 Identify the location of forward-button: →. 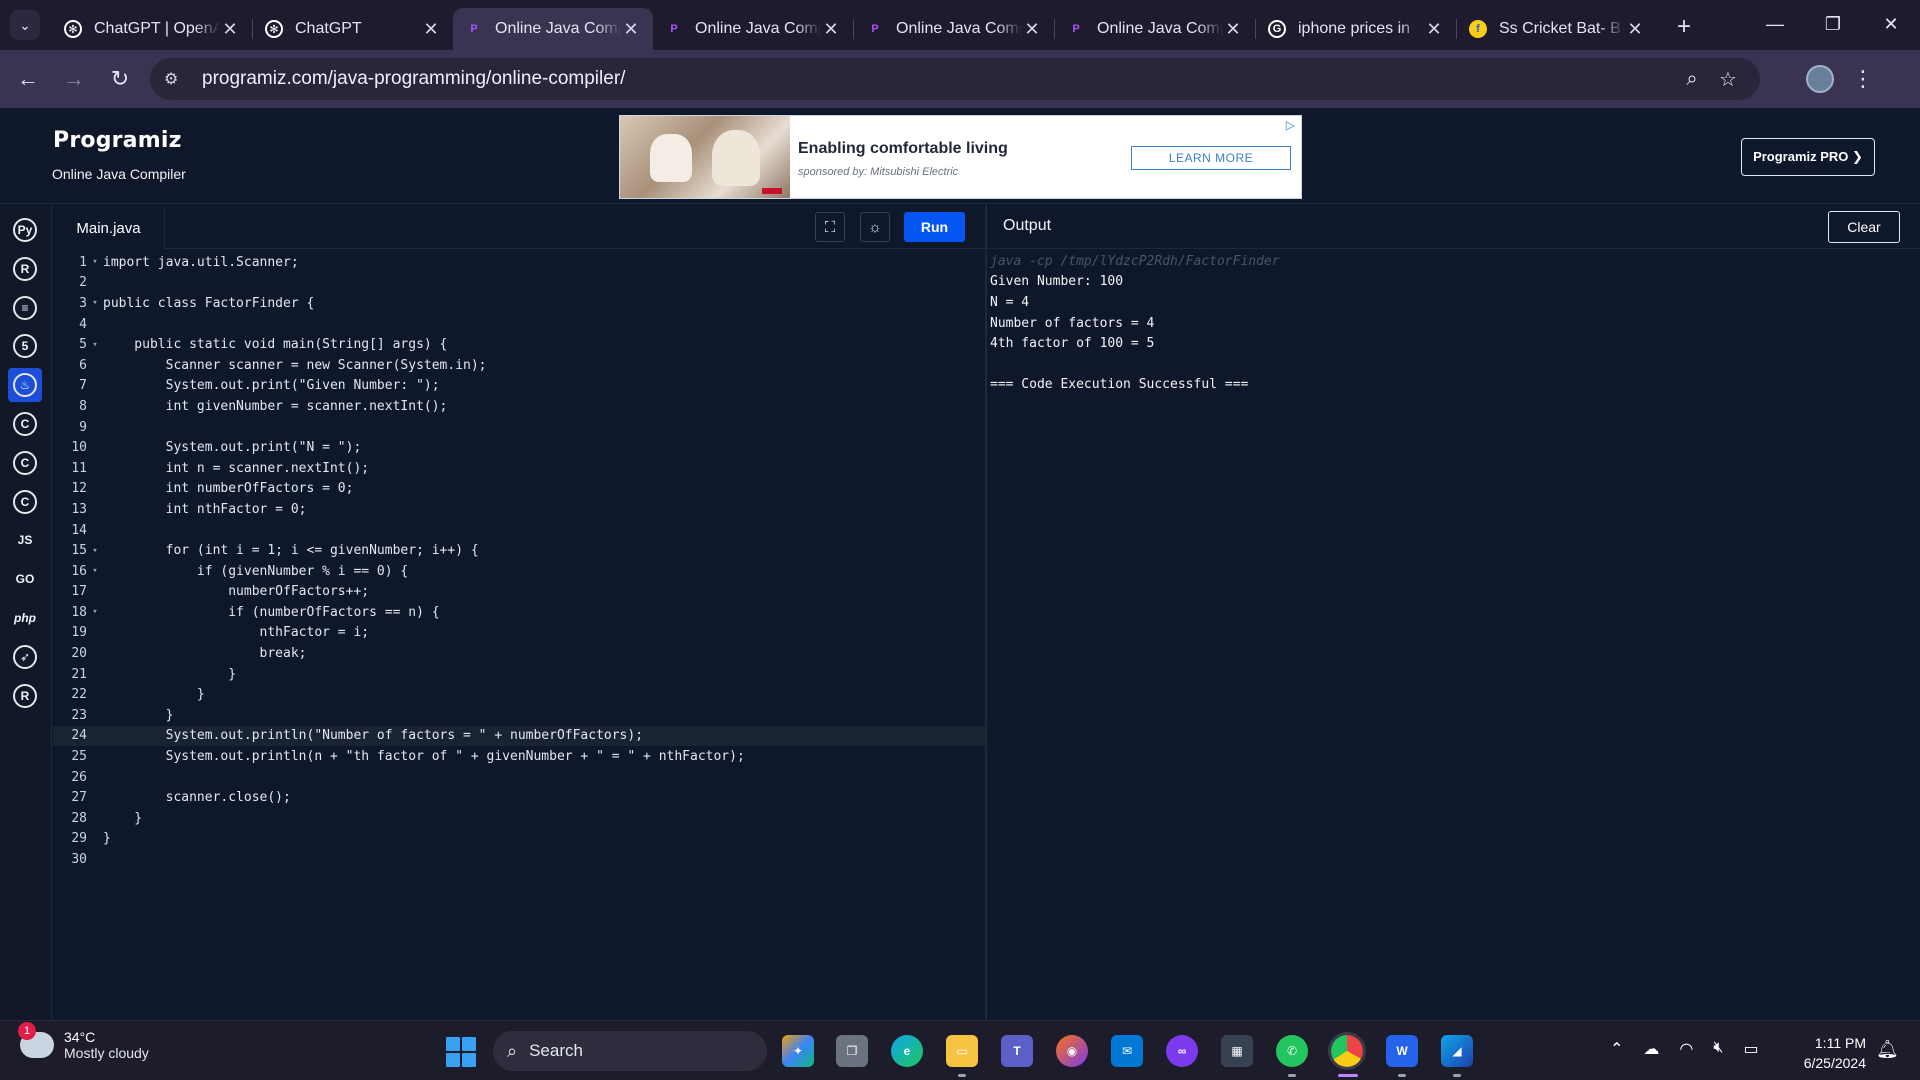
(74, 79).